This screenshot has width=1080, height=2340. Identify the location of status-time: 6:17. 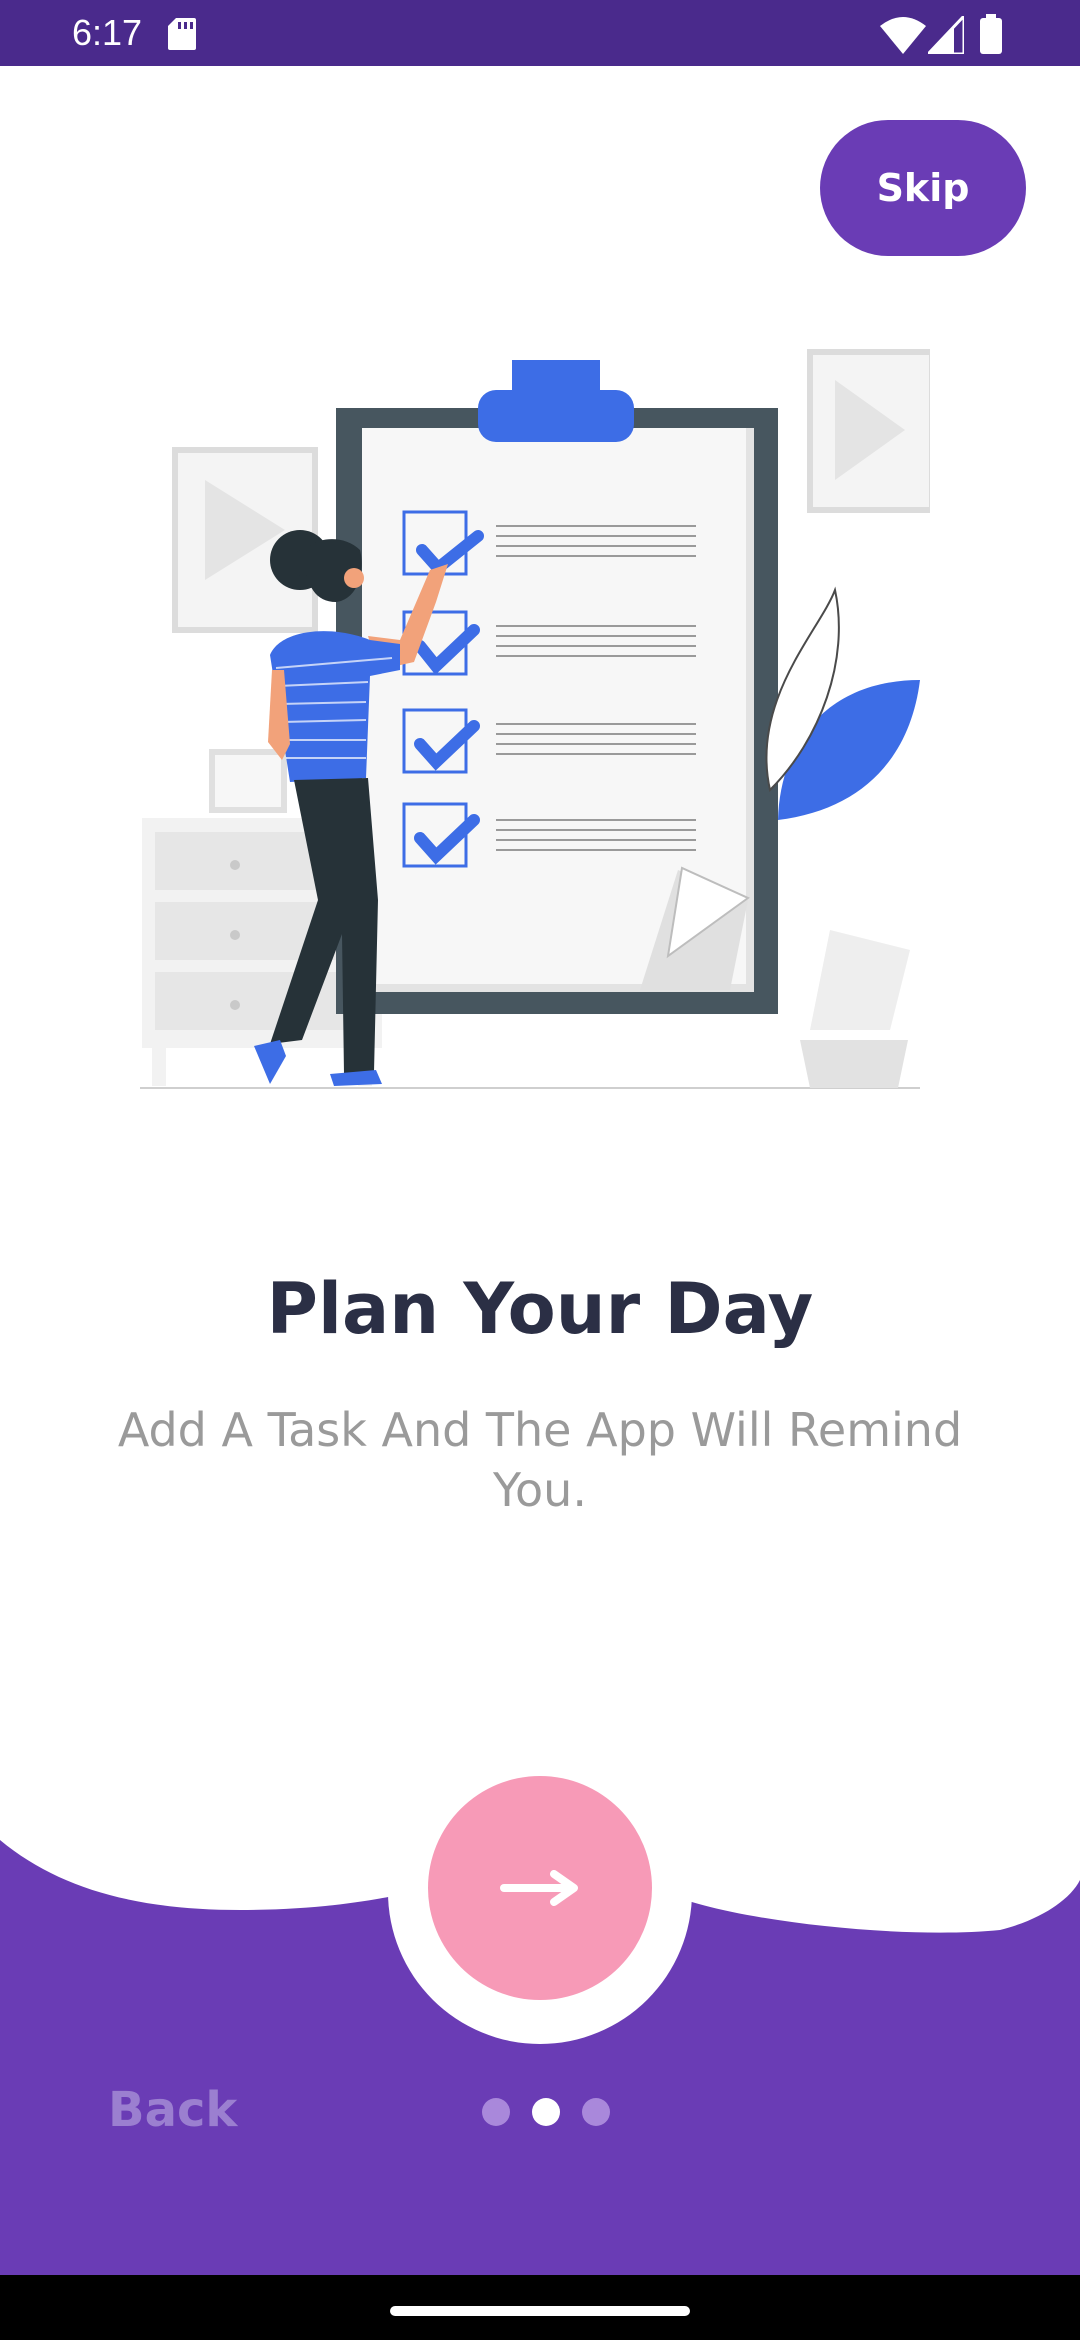
(107, 32).